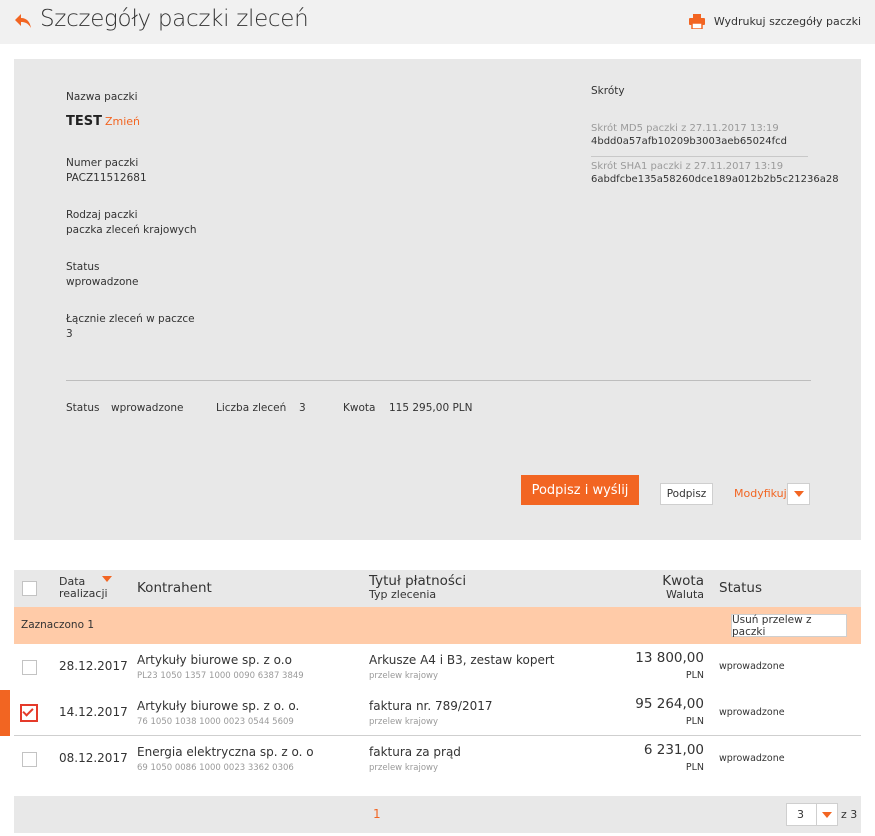  I want to click on total-orders-label: Łącznie zleceń w paczce, so click(130, 319).